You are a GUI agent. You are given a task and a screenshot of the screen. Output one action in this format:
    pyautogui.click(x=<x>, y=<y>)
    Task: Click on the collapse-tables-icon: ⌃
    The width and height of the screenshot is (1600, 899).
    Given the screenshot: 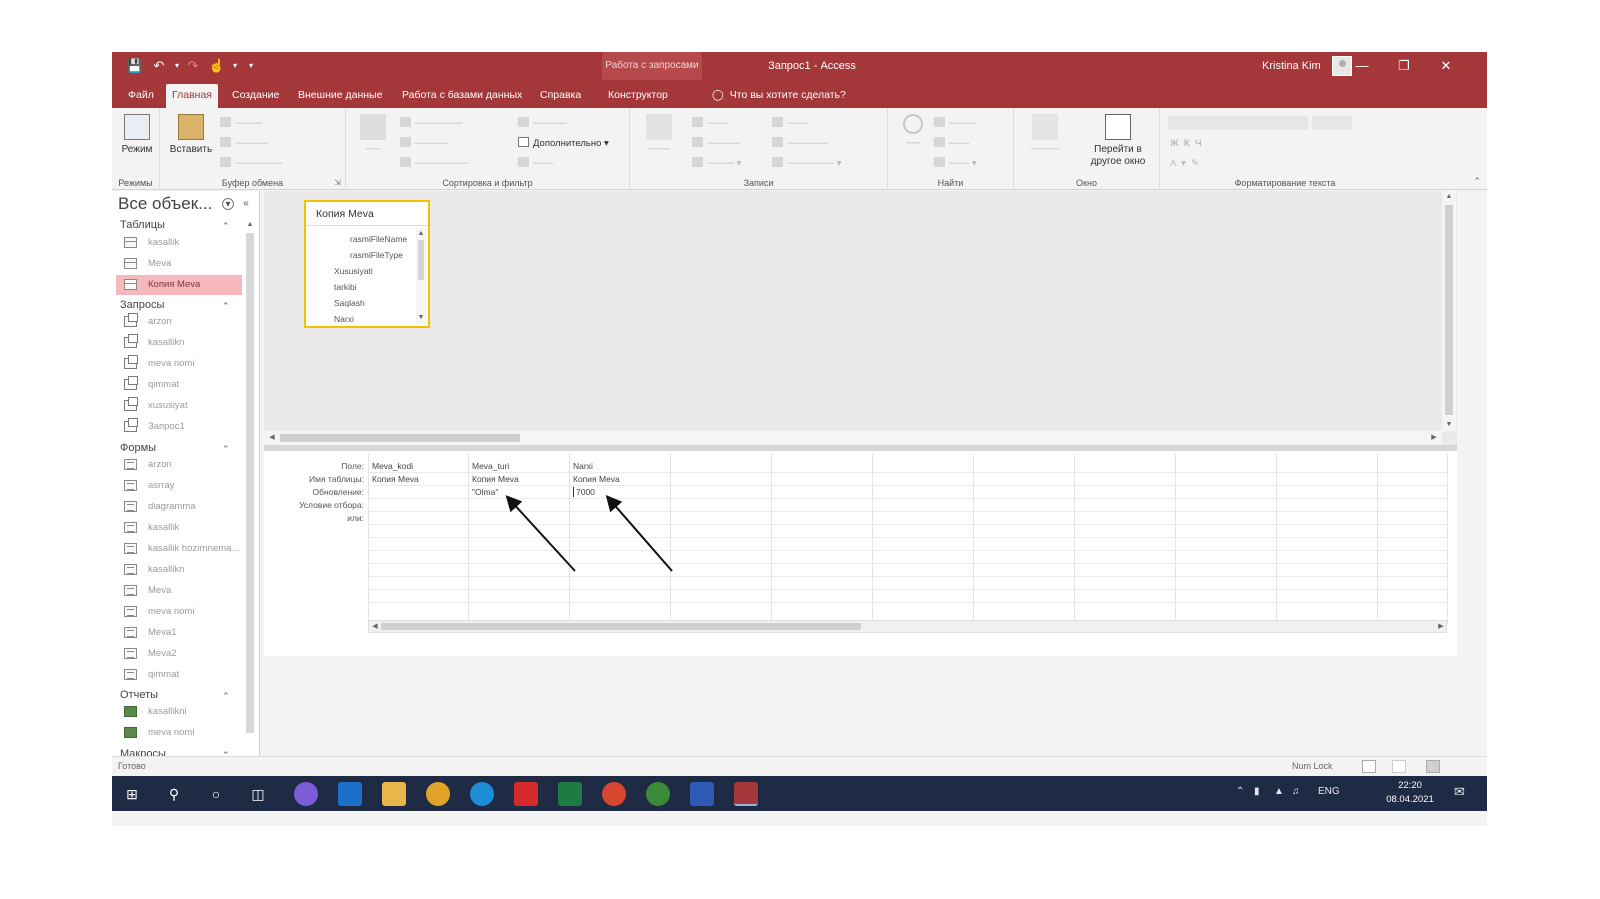 What is the action you would take?
    pyautogui.click(x=226, y=226)
    